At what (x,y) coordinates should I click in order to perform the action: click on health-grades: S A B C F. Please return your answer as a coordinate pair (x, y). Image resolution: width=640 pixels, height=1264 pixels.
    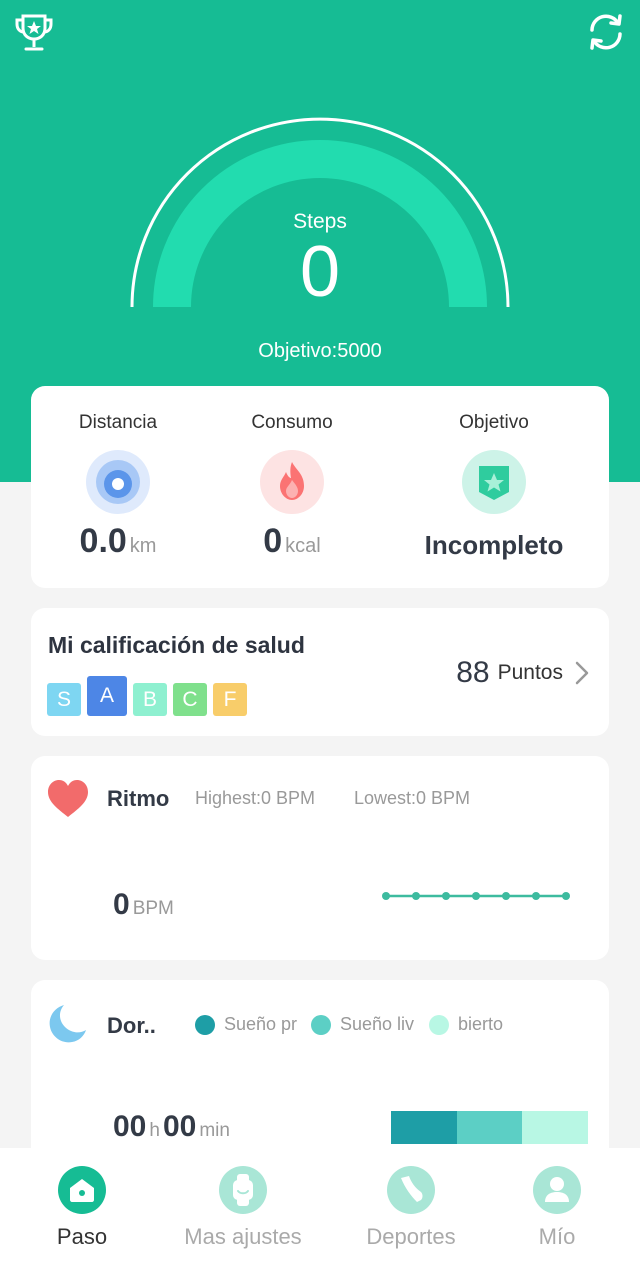
    Looking at the image, I should click on (150, 696).